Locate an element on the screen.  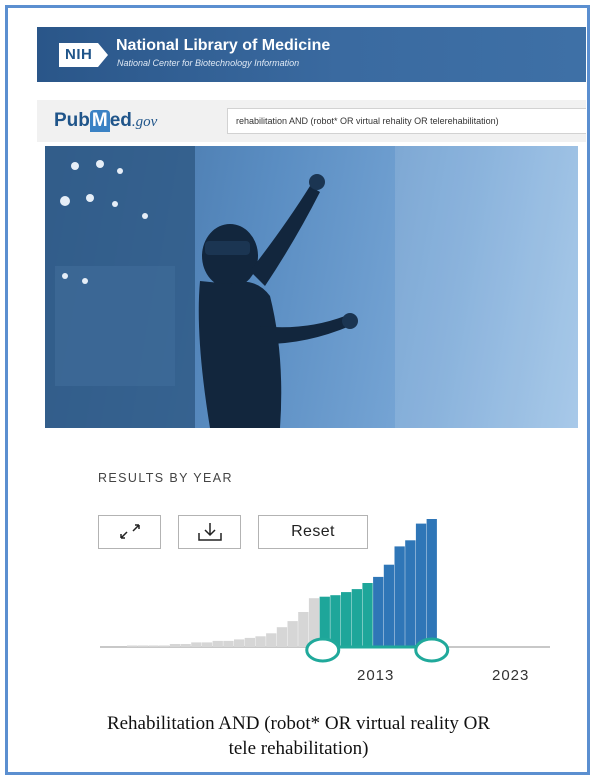
range-start-year: 2013 is located at coordinates (376, 675).